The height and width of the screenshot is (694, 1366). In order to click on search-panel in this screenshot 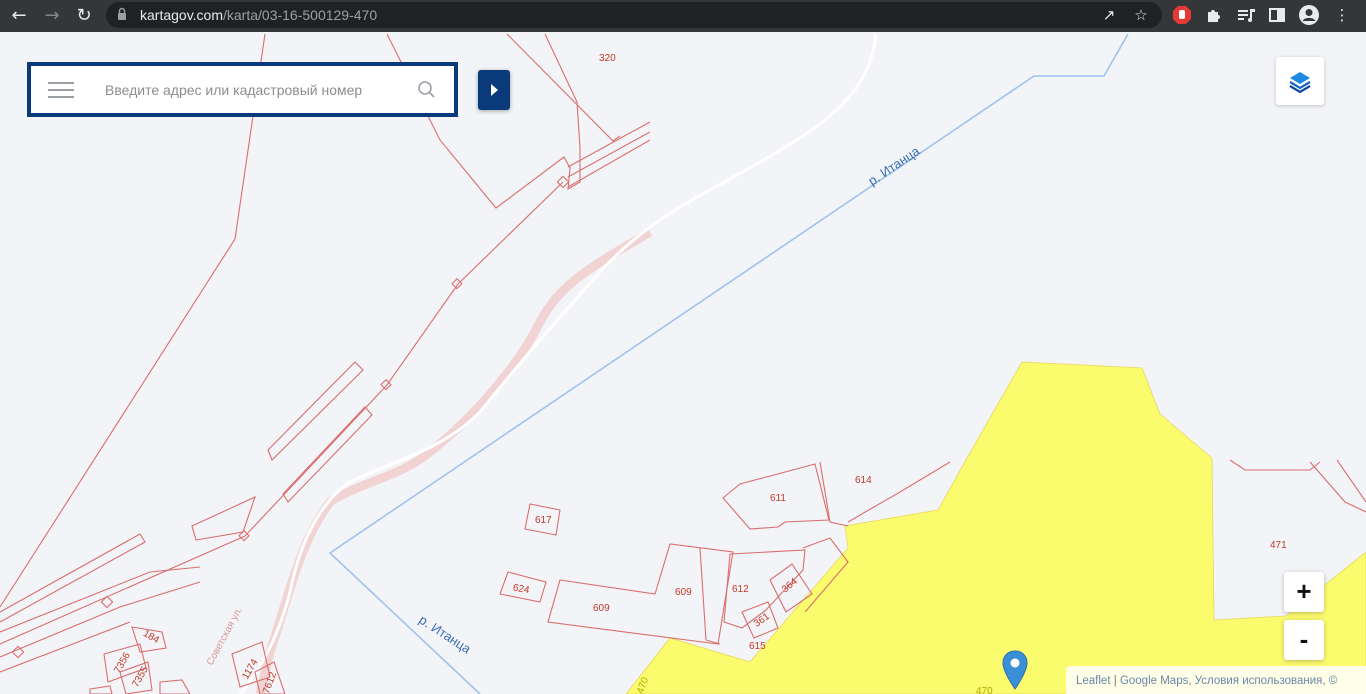, I will do `click(242, 89)`.